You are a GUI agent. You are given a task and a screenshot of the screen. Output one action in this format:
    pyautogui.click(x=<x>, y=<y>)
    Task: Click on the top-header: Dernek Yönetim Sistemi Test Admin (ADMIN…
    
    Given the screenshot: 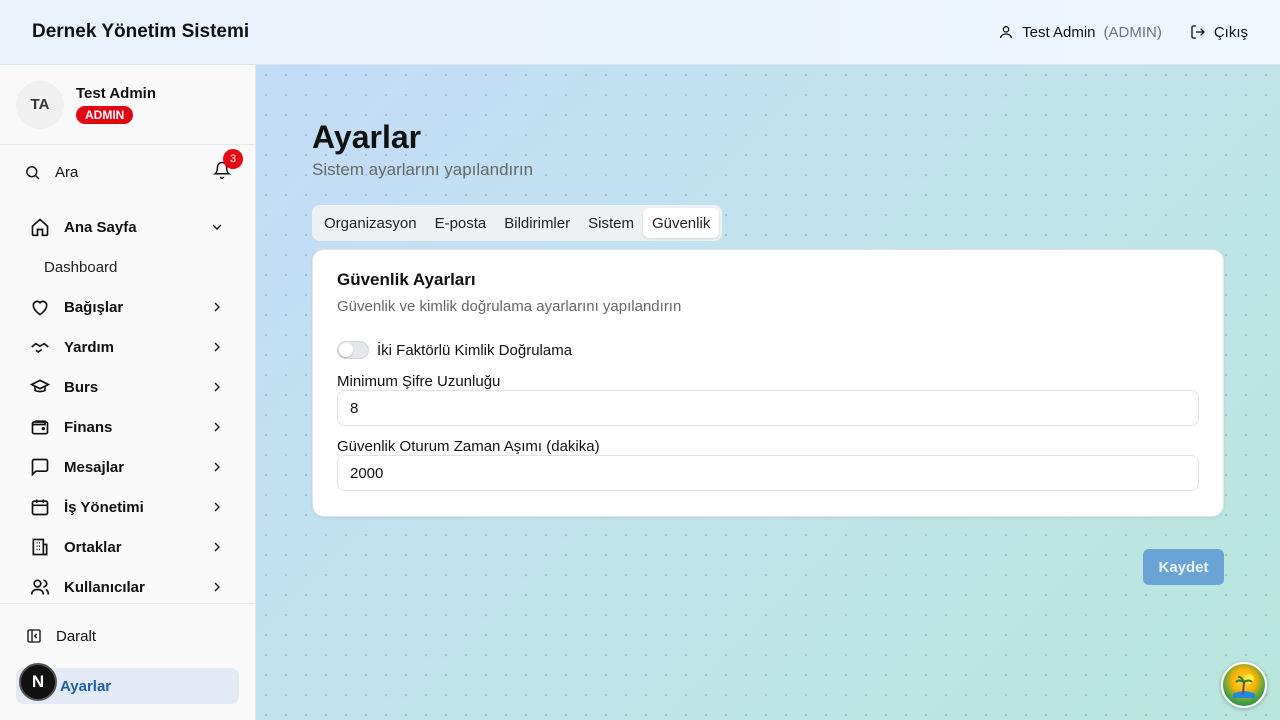 What is the action you would take?
    pyautogui.click(x=640, y=32)
    